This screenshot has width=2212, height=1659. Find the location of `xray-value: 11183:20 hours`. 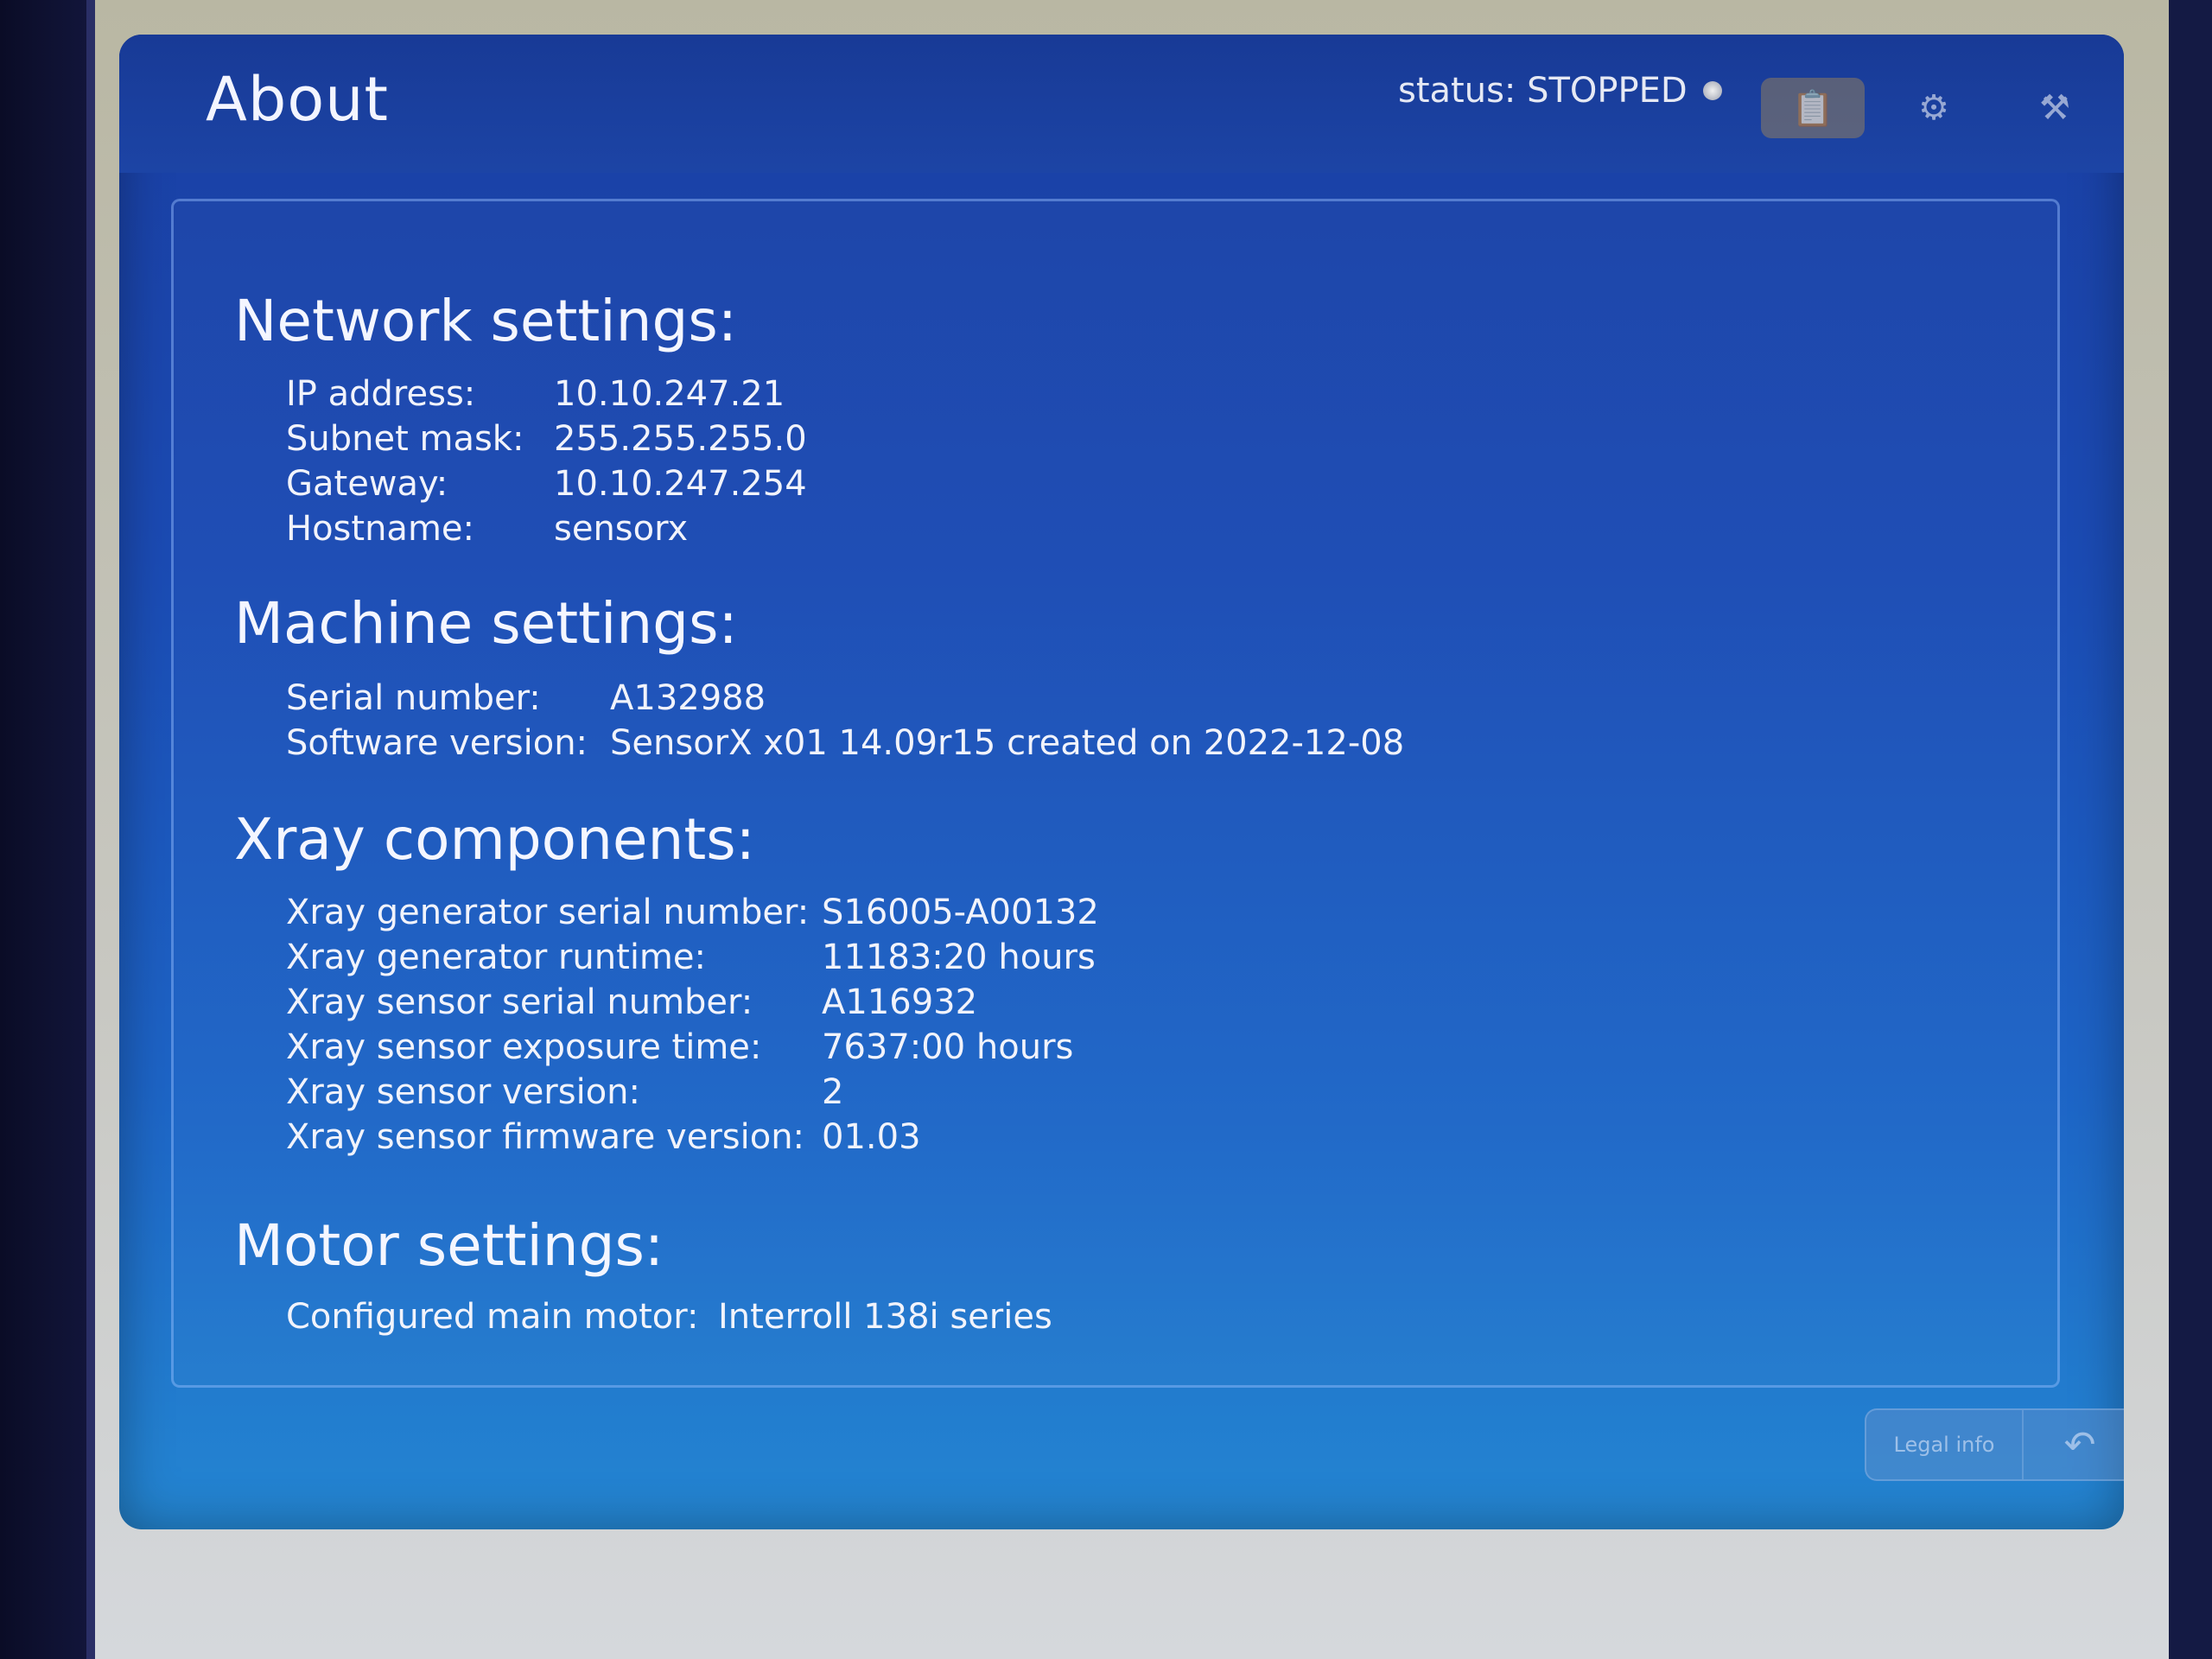

xray-value: 11183:20 hours is located at coordinates (959, 957).